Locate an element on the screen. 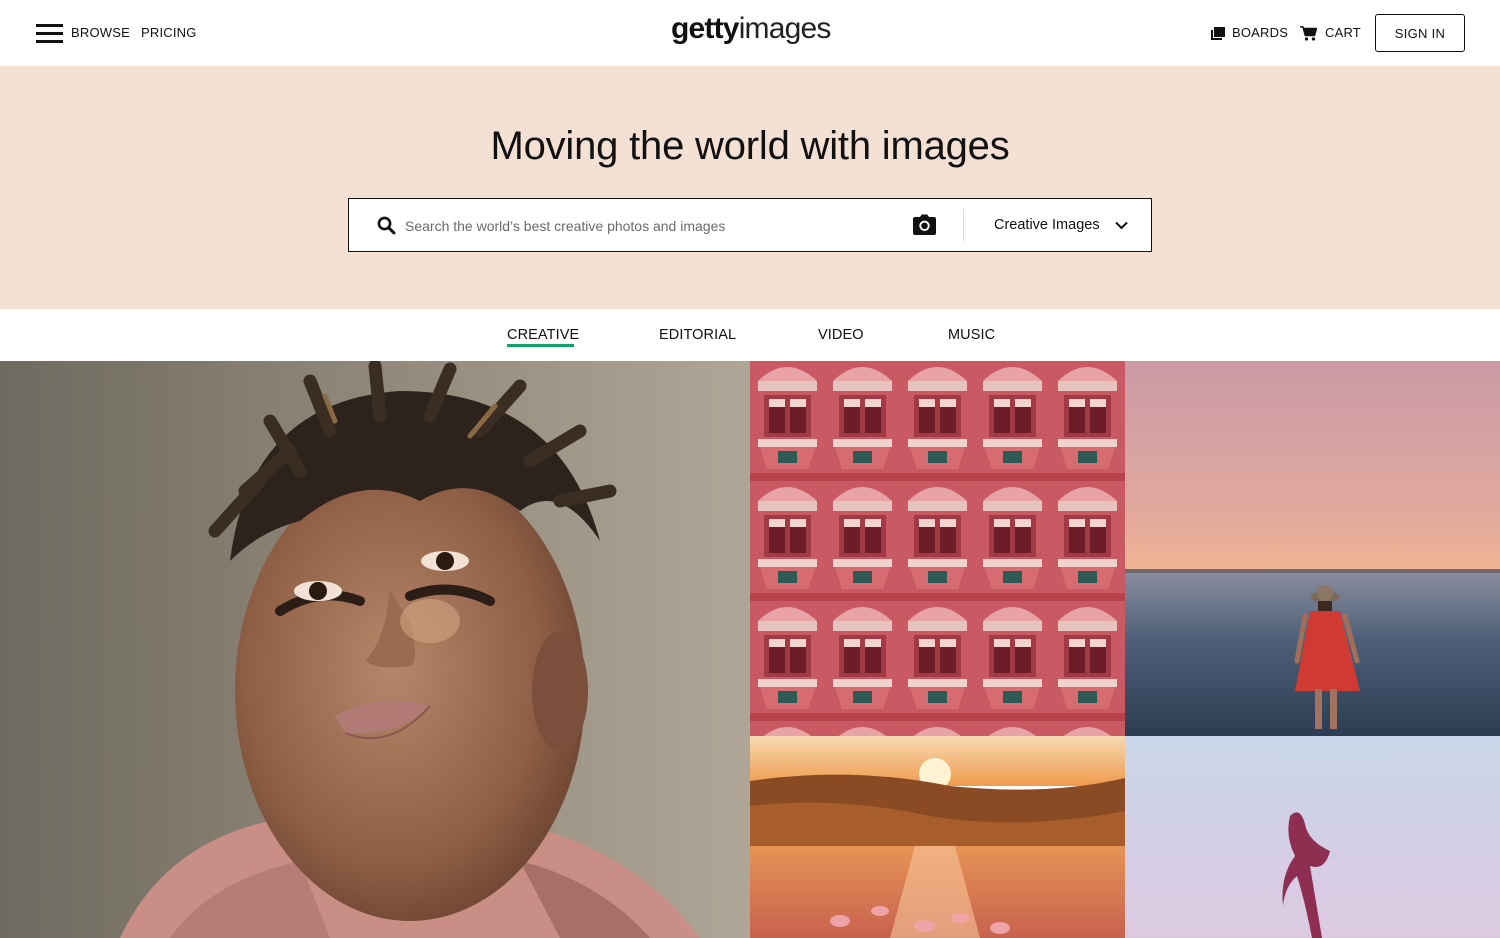 The image size is (1500, 938). gallery-image-palace is located at coordinates (937, 548).